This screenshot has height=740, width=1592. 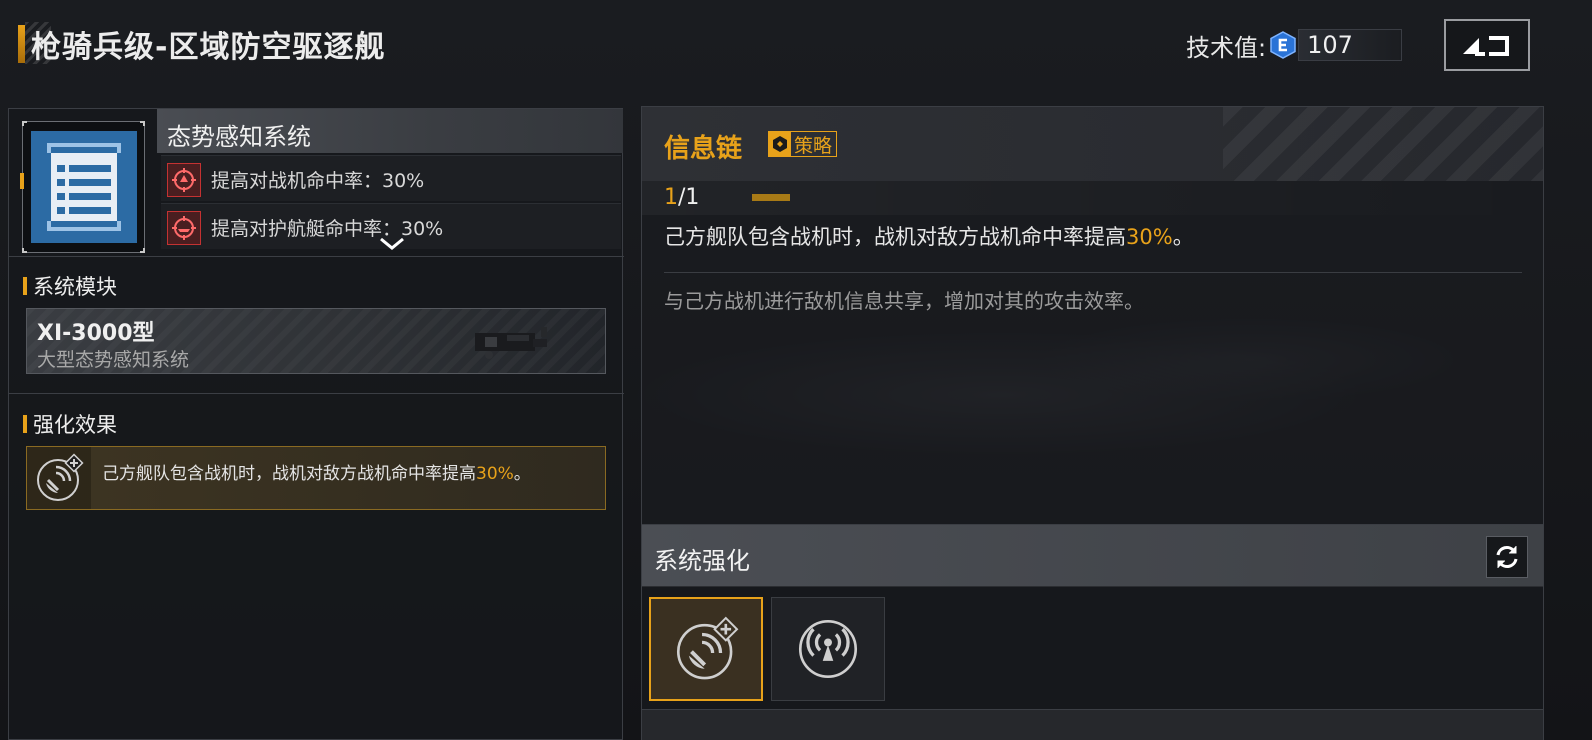 I want to click on skill-level-row: 1/1, so click(x=1092, y=198).